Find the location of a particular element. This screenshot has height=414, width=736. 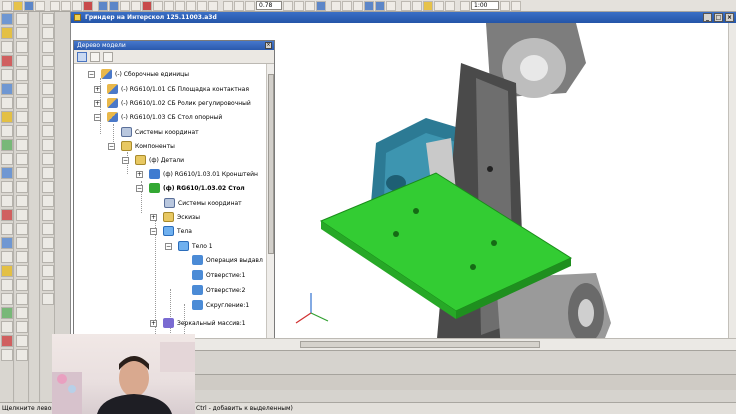

text-icon is located at coordinates (21, 201).